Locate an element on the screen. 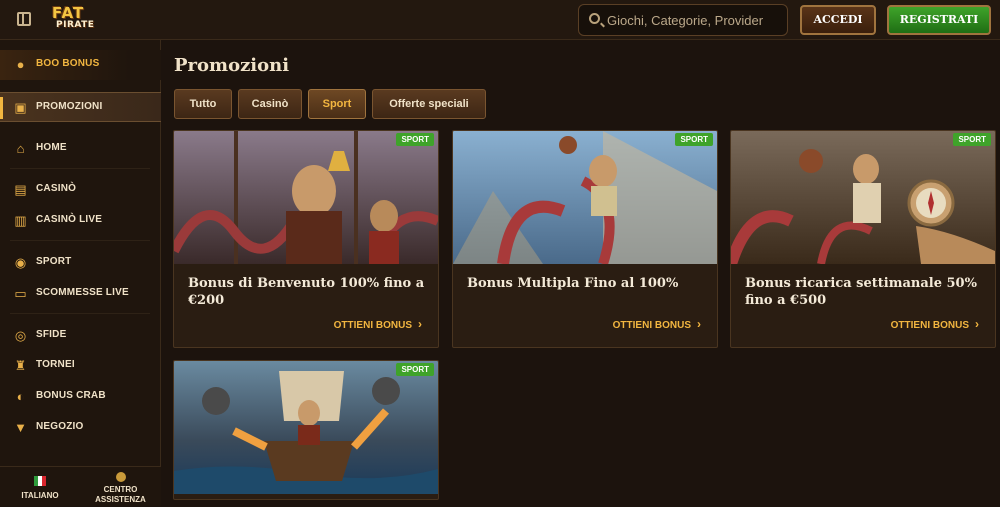 The image size is (1000, 507). promo-title: Bonus Multipla Fino al 100% is located at coordinates (573, 283).